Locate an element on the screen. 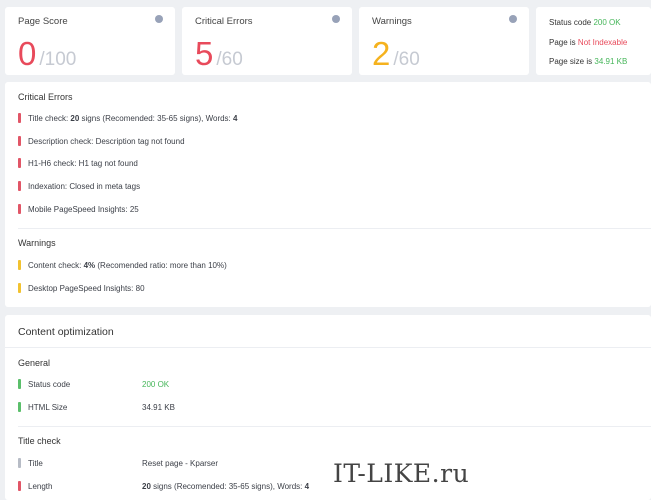  status-code-row: Status code 200 OK is located at coordinates (585, 22).